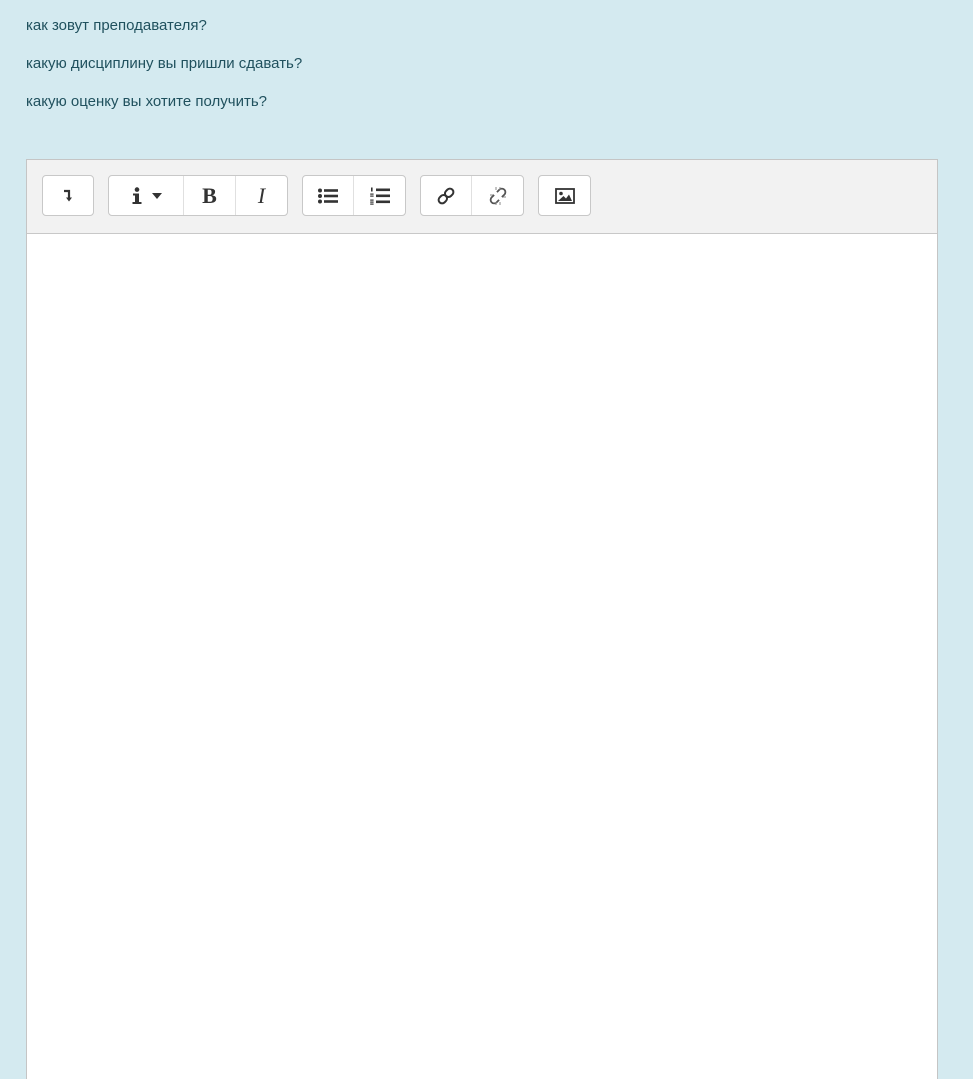 This screenshot has height=1079, width=973. I want to click on collapse-toggle-icon, so click(68, 196).